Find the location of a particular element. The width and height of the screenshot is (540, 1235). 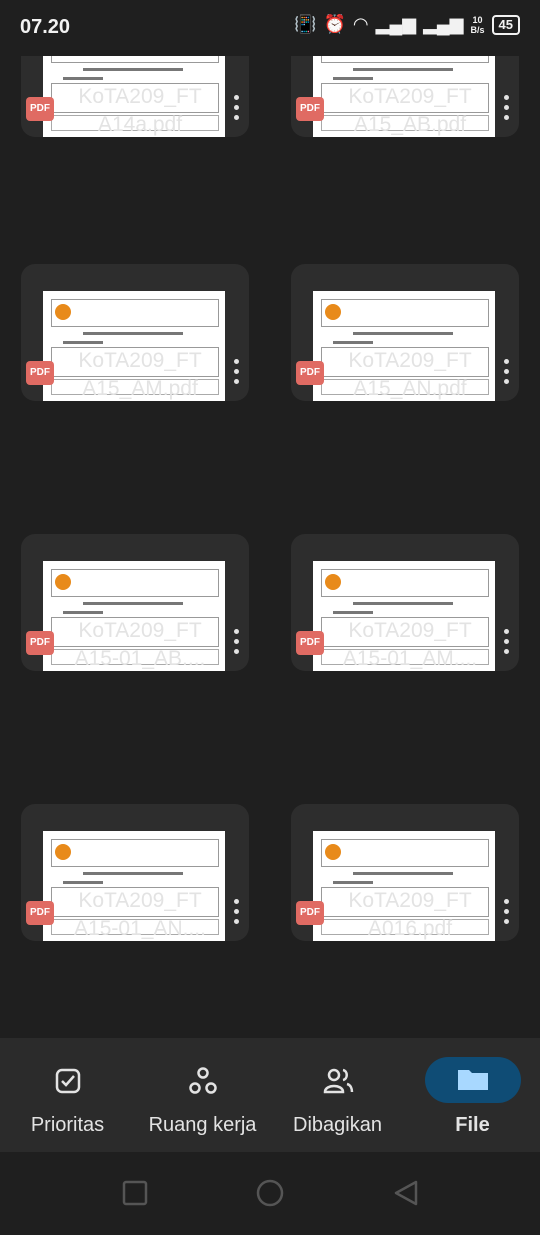

file-name: KoTA209_FT A15_AN.pdf is located at coordinates (410, 374).